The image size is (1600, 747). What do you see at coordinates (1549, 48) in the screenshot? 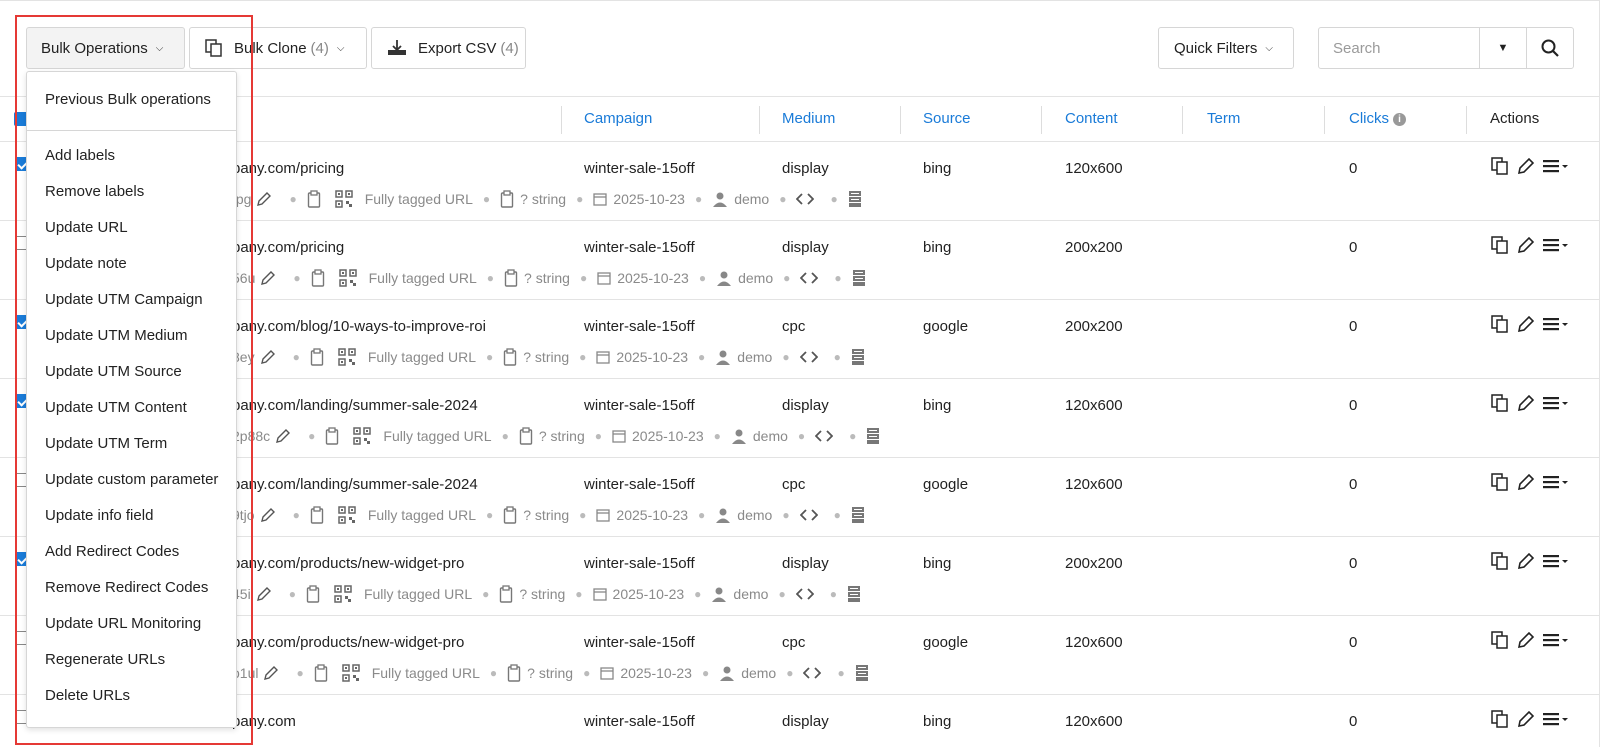
I see `search-button` at bounding box center [1549, 48].